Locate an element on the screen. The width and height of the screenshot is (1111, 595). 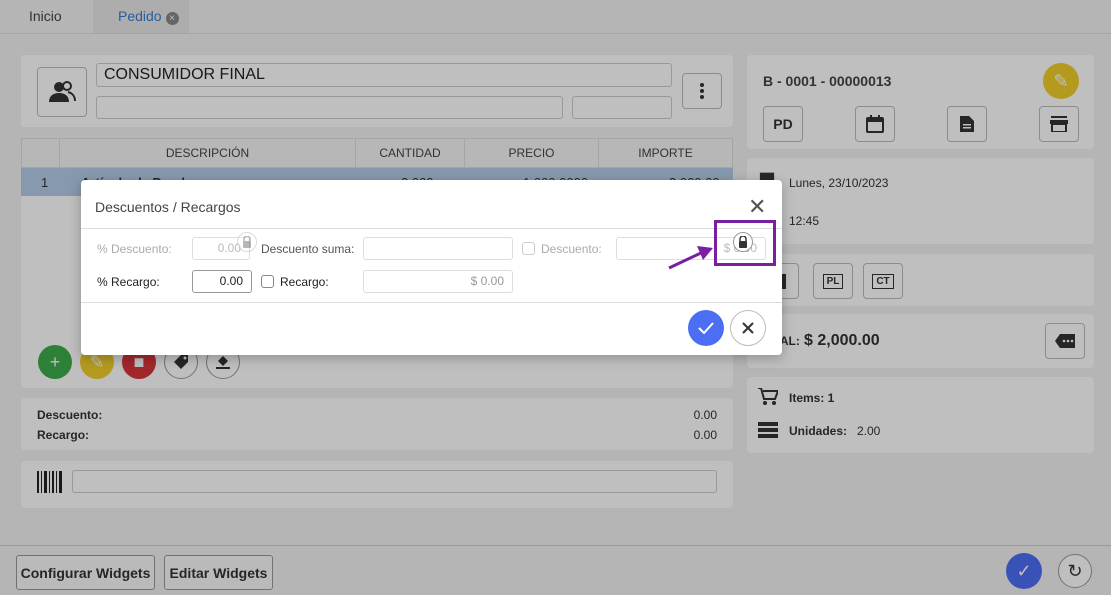
descuento-suma-label: Descuento suma: is located at coordinates (308, 249).